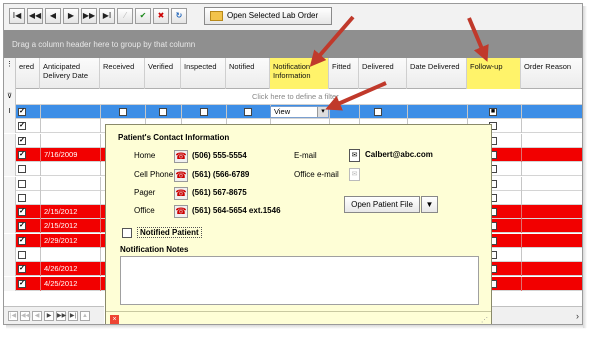 The width and height of the screenshot is (592, 339). What do you see at coordinates (322, 112) in the screenshot?
I see `chevron-down-icon: ▾` at bounding box center [322, 112].